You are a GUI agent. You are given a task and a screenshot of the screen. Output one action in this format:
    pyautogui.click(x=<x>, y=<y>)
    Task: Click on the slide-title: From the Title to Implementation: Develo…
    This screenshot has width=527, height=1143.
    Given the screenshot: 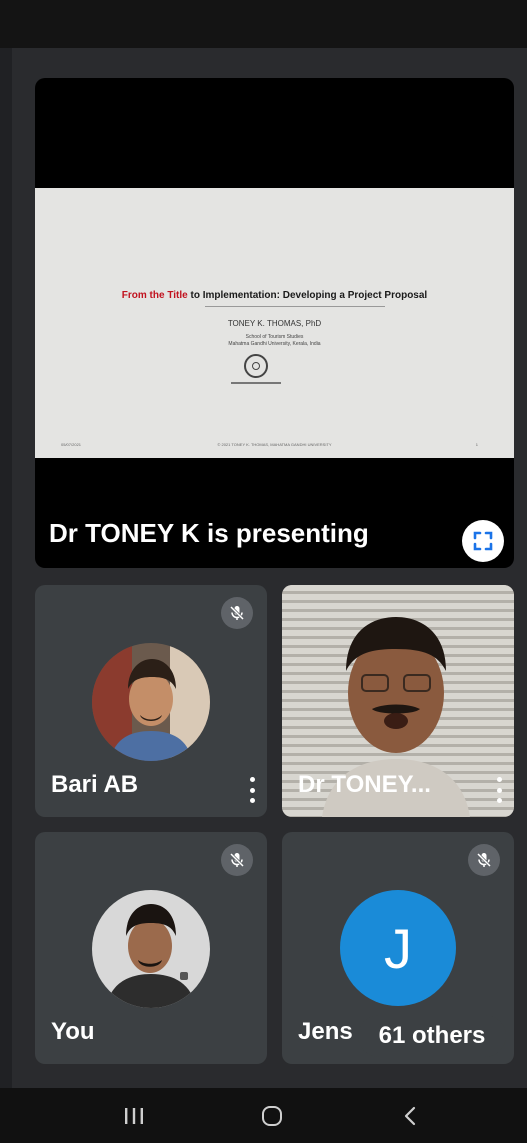 What is the action you would take?
    pyautogui.click(x=274, y=295)
    